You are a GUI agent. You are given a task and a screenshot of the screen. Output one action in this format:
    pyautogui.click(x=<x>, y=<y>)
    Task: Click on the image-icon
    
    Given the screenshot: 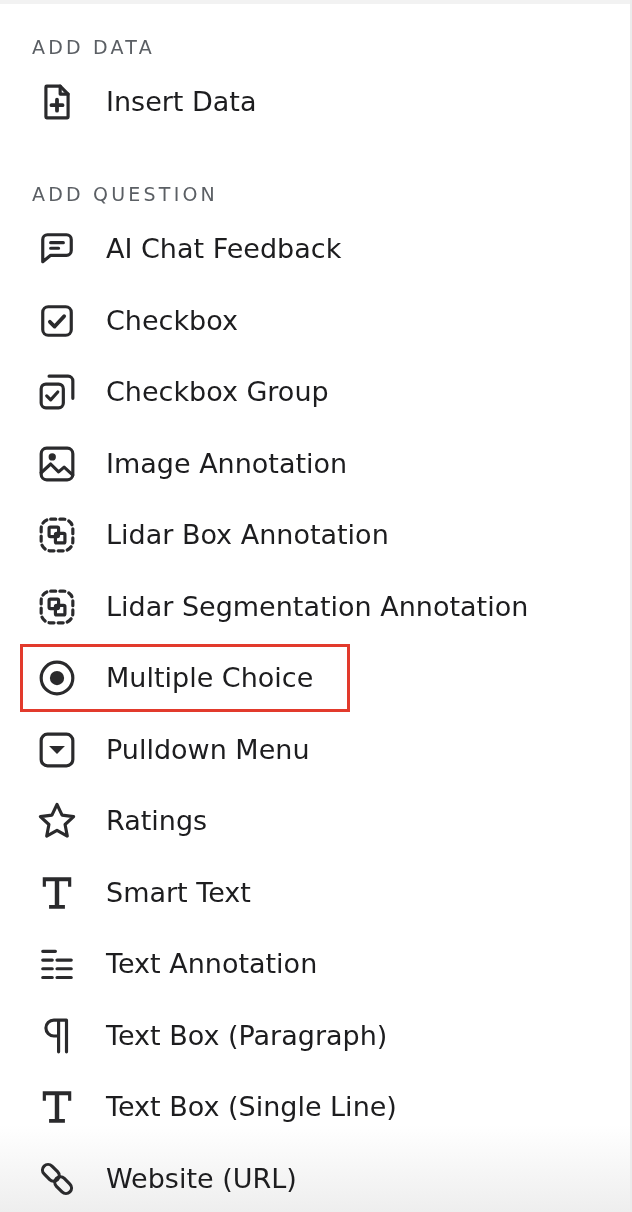 What is the action you would take?
    pyautogui.click(x=57, y=463)
    